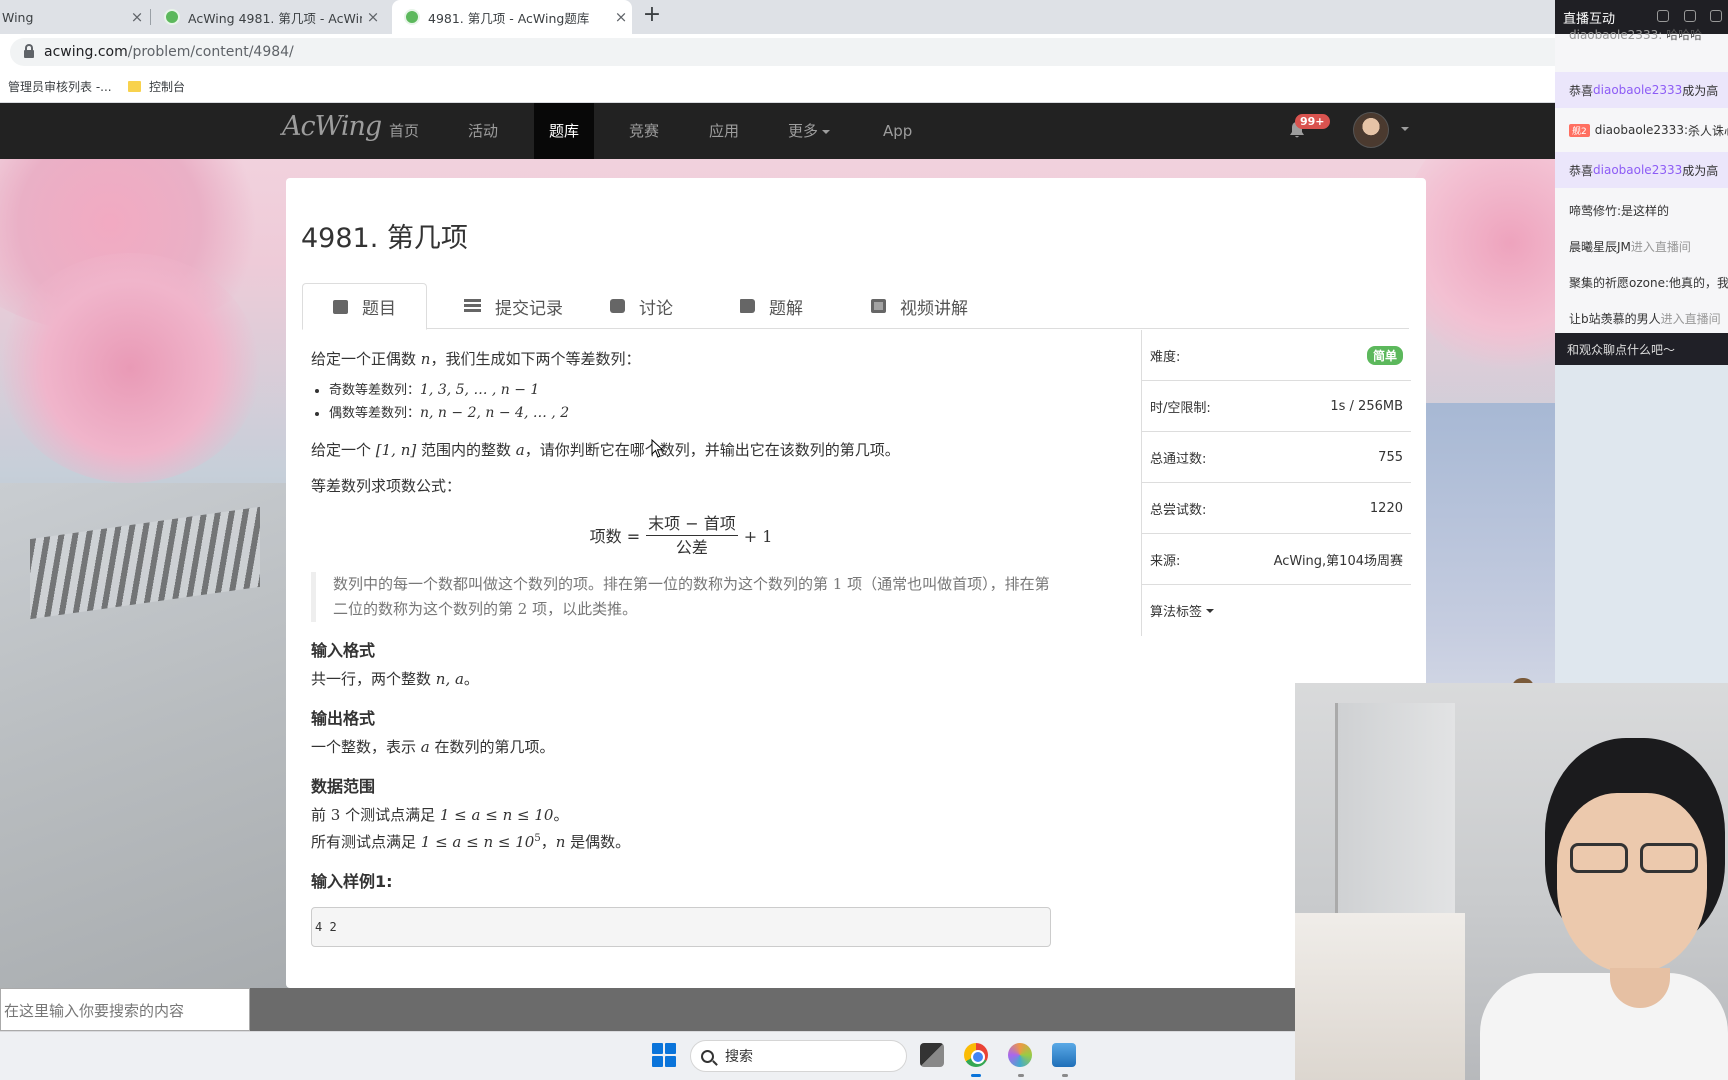 The width and height of the screenshot is (1728, 1080). I want to click on nav-contest: 竞赛, so click(644, 131).